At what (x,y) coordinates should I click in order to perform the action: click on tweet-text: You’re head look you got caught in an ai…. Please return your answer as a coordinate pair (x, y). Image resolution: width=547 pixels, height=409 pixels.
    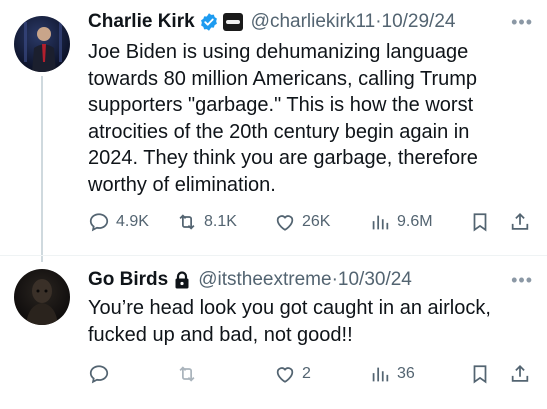
    Looking at the image, I should click on (308, 321).